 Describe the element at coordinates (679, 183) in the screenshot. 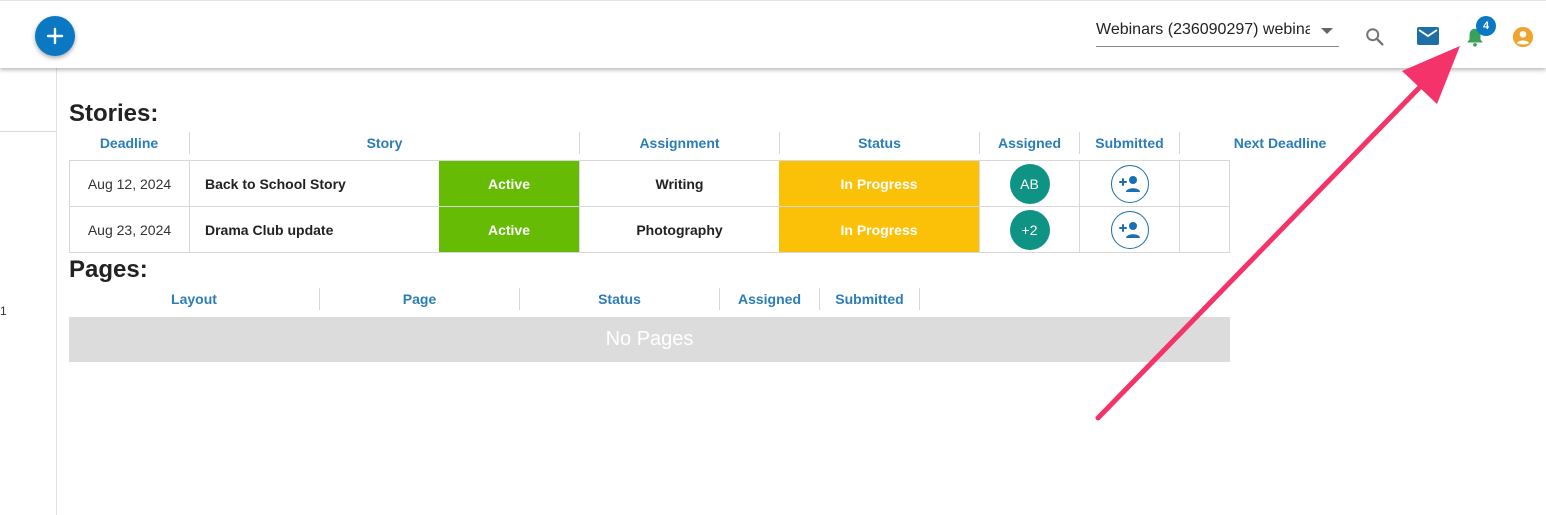

I see `assignment-cell: Writing` at that location.